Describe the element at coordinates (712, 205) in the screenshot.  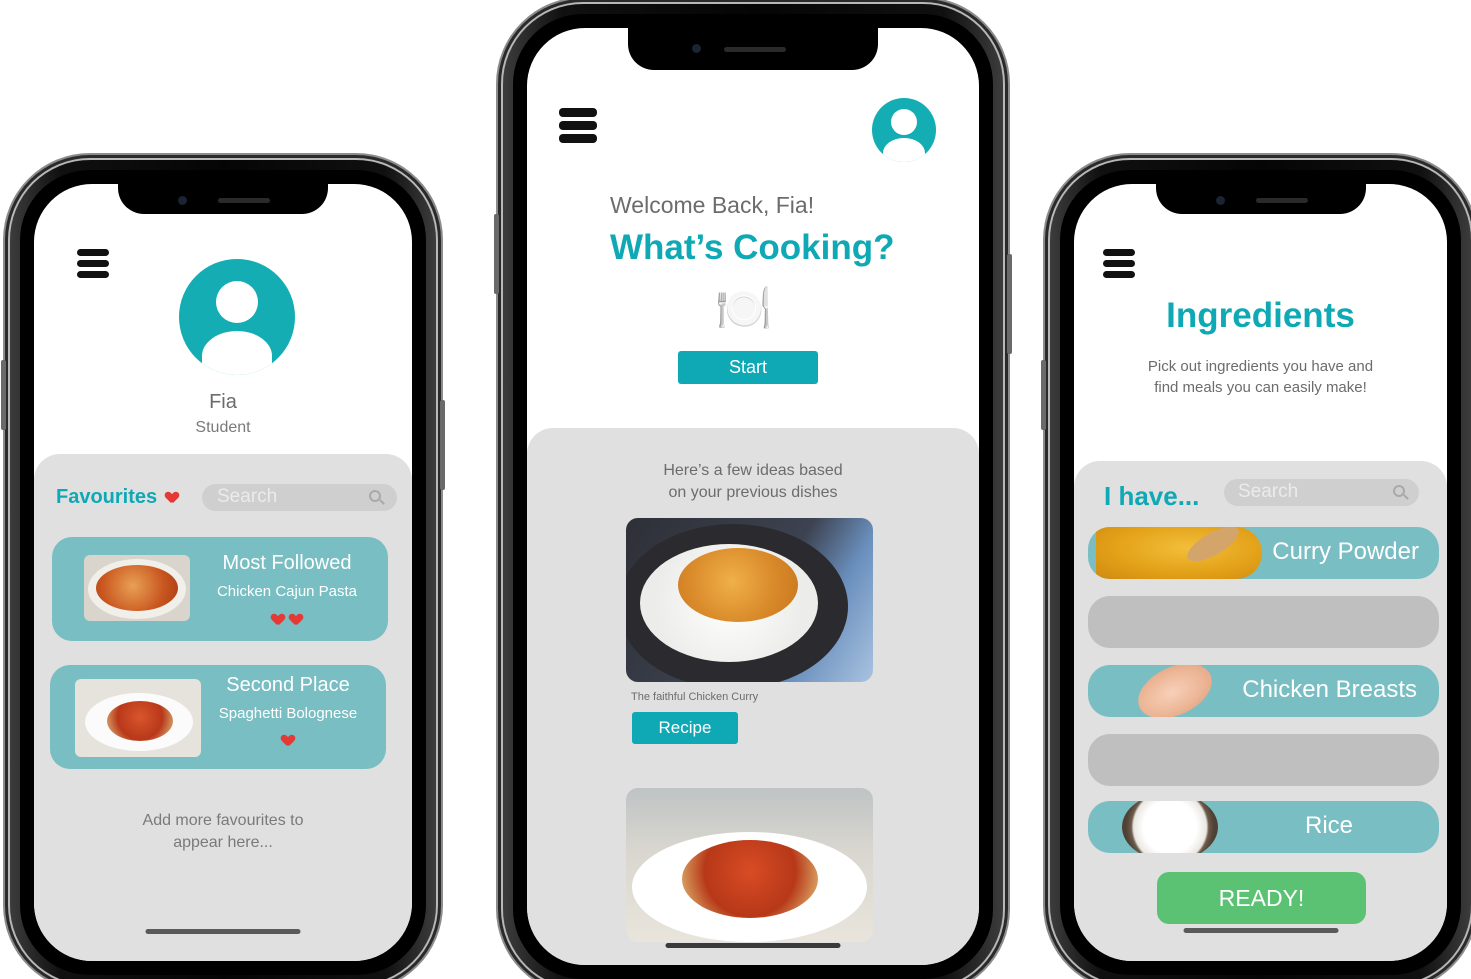
I see `welcome-text: Welcome Back, Fia!` at that location.